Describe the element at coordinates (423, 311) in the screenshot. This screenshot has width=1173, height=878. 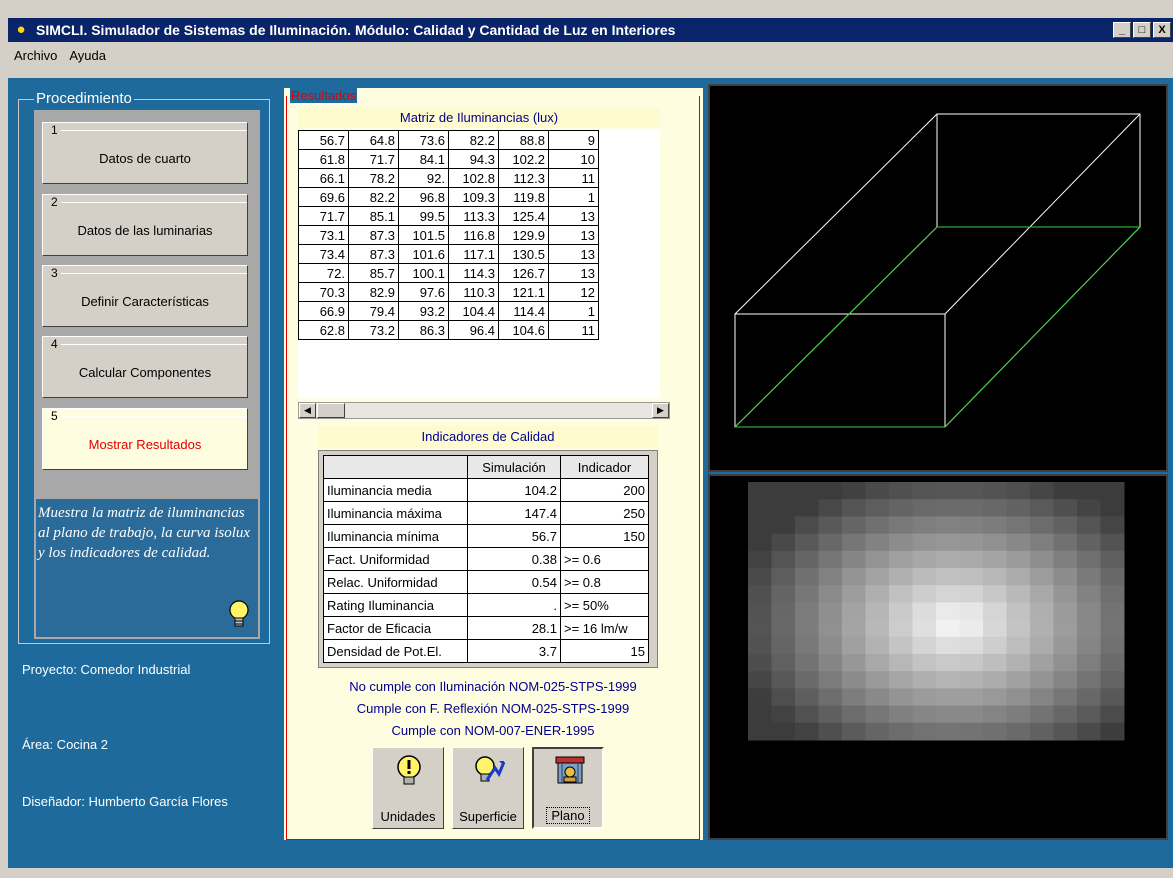
I see `matrix-cell: 93.2` at that location.